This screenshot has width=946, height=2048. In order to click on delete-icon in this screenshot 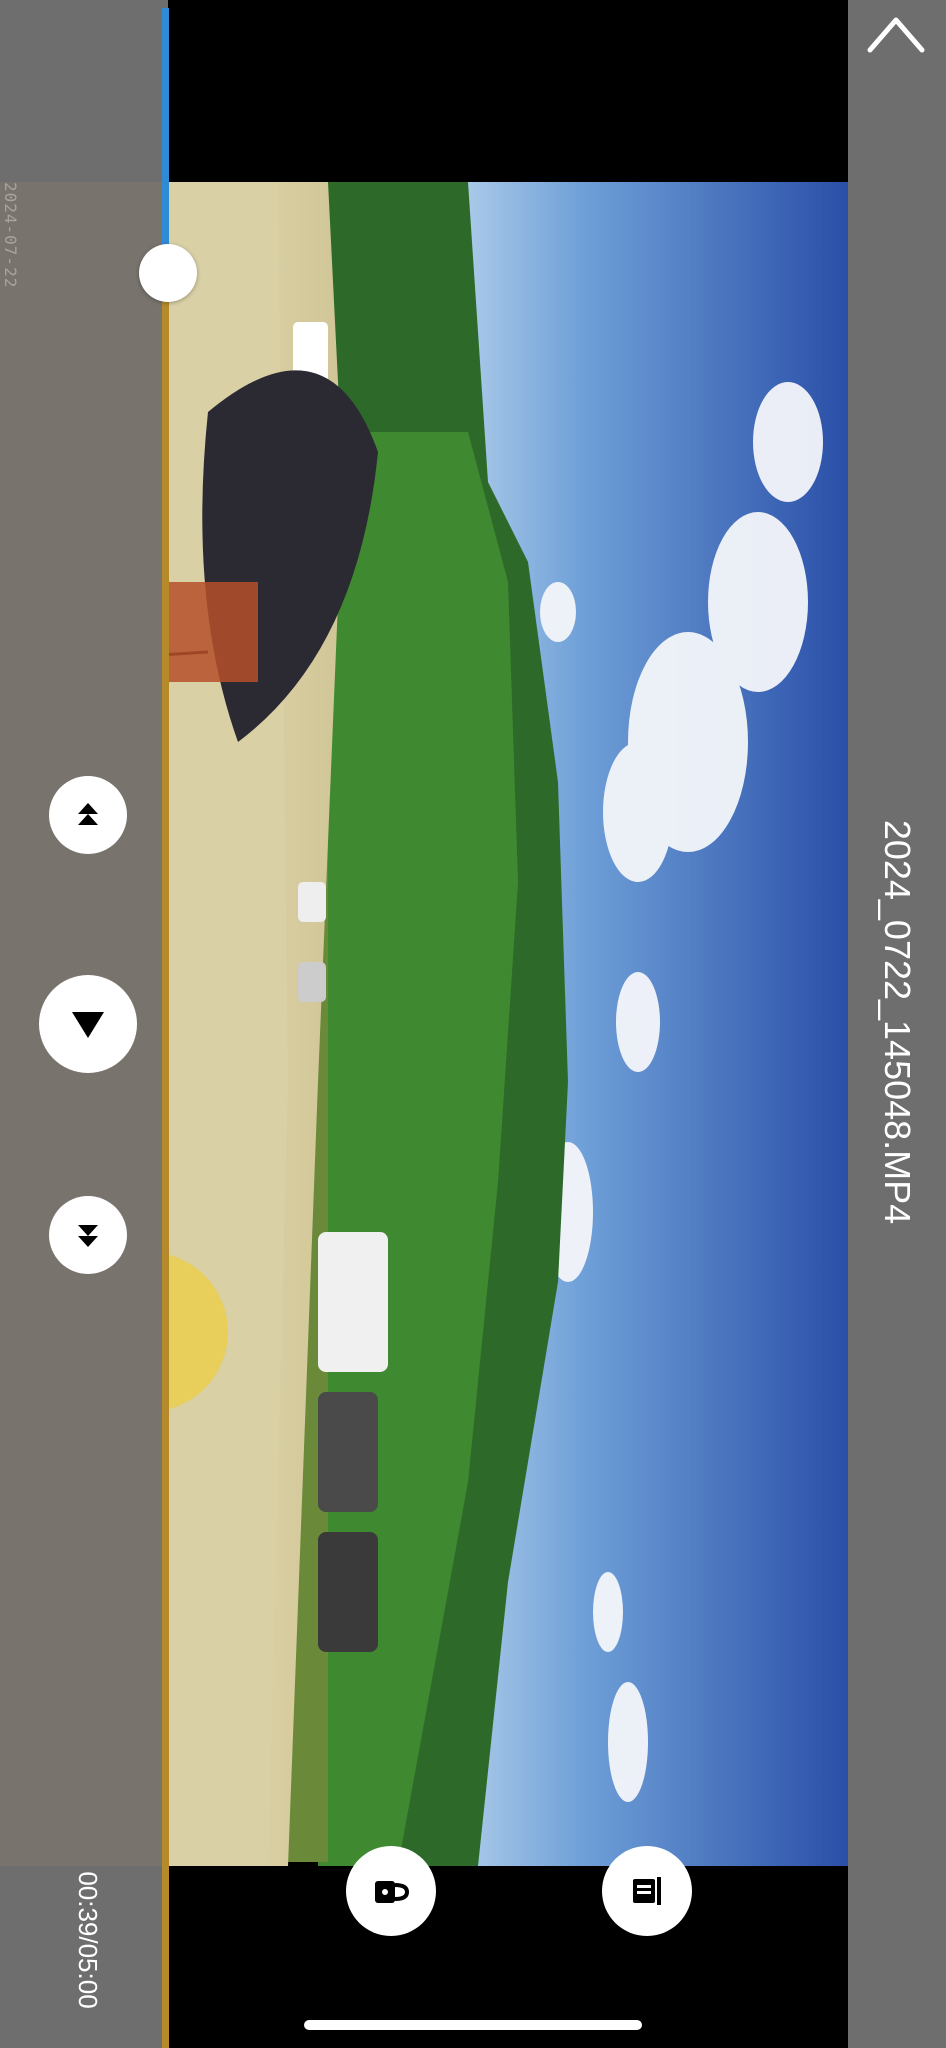, I will do `click(647, 1891)`.